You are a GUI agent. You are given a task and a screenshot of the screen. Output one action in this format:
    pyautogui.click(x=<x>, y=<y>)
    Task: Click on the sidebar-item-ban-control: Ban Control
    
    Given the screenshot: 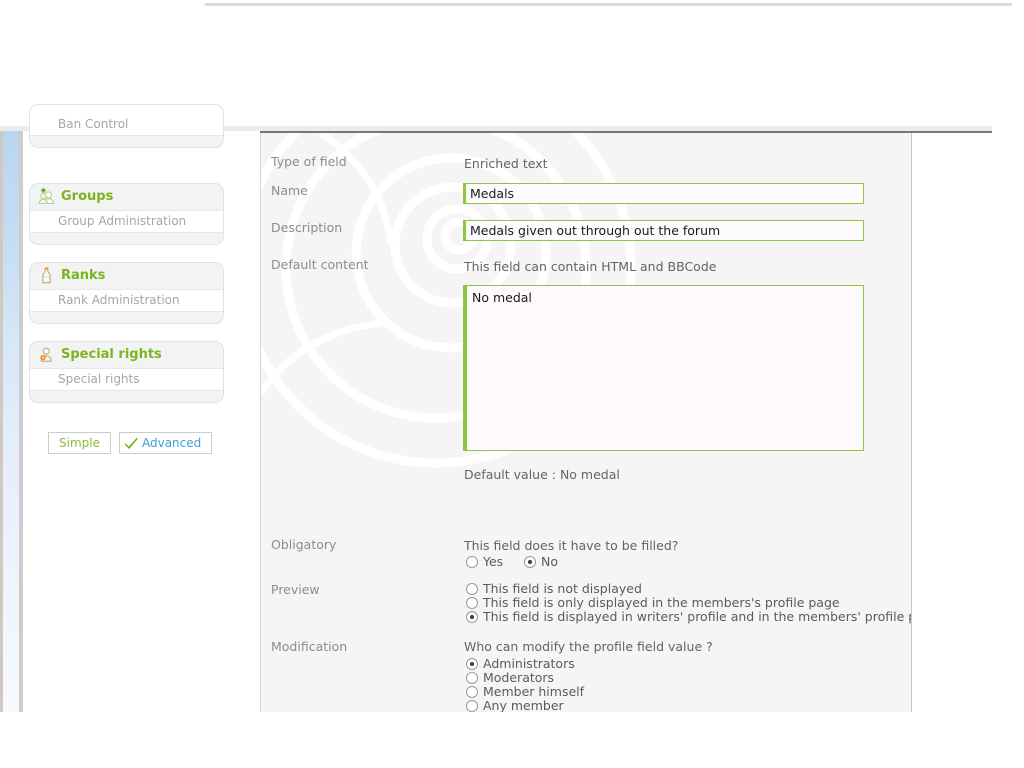 What is the action you would take?
    pyautogui.click(x=126, y=120)
    